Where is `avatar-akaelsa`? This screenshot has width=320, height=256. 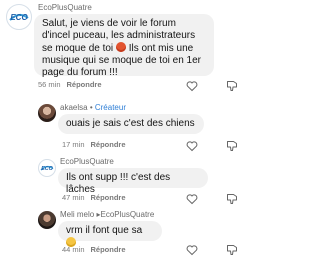 avatar-akaelsa is located at coordinates (47, 113).